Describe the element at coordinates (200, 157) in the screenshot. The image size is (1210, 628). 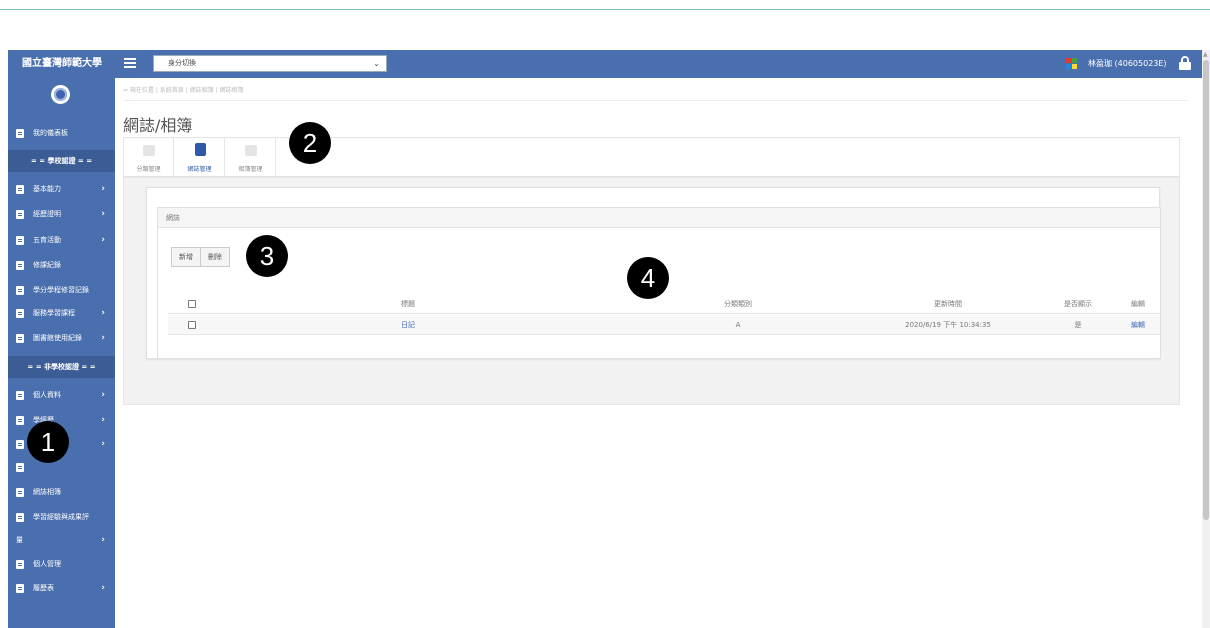
I see `tab-blog-management: 網誌管理` at that location.